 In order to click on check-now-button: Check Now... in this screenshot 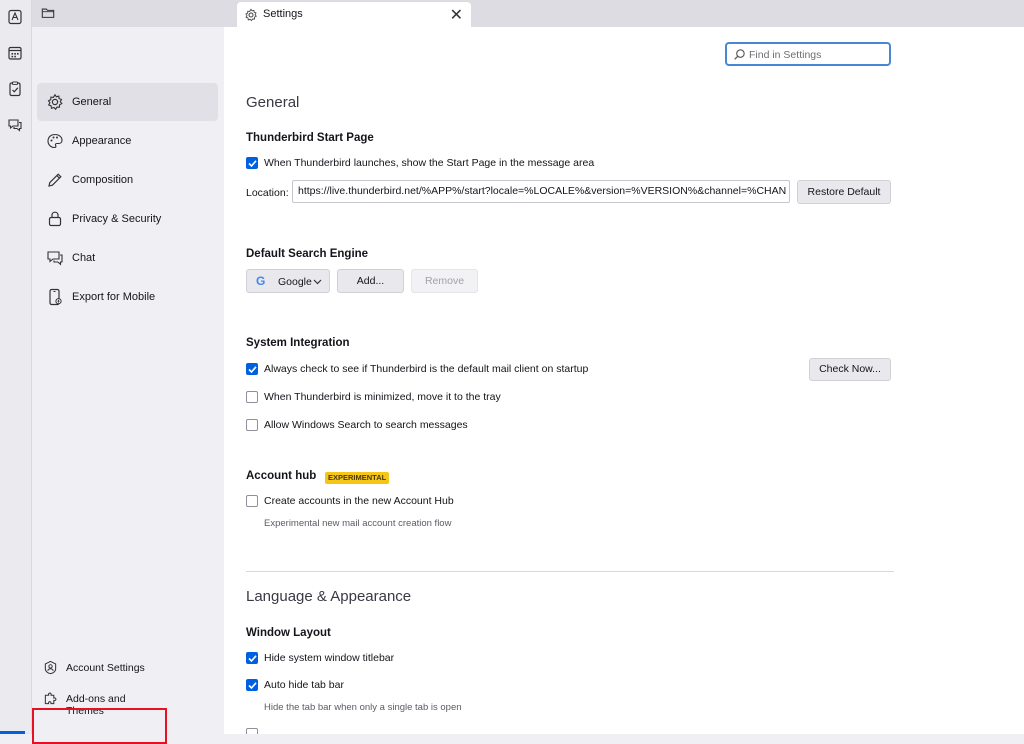, I will do `click(850, 369)`.